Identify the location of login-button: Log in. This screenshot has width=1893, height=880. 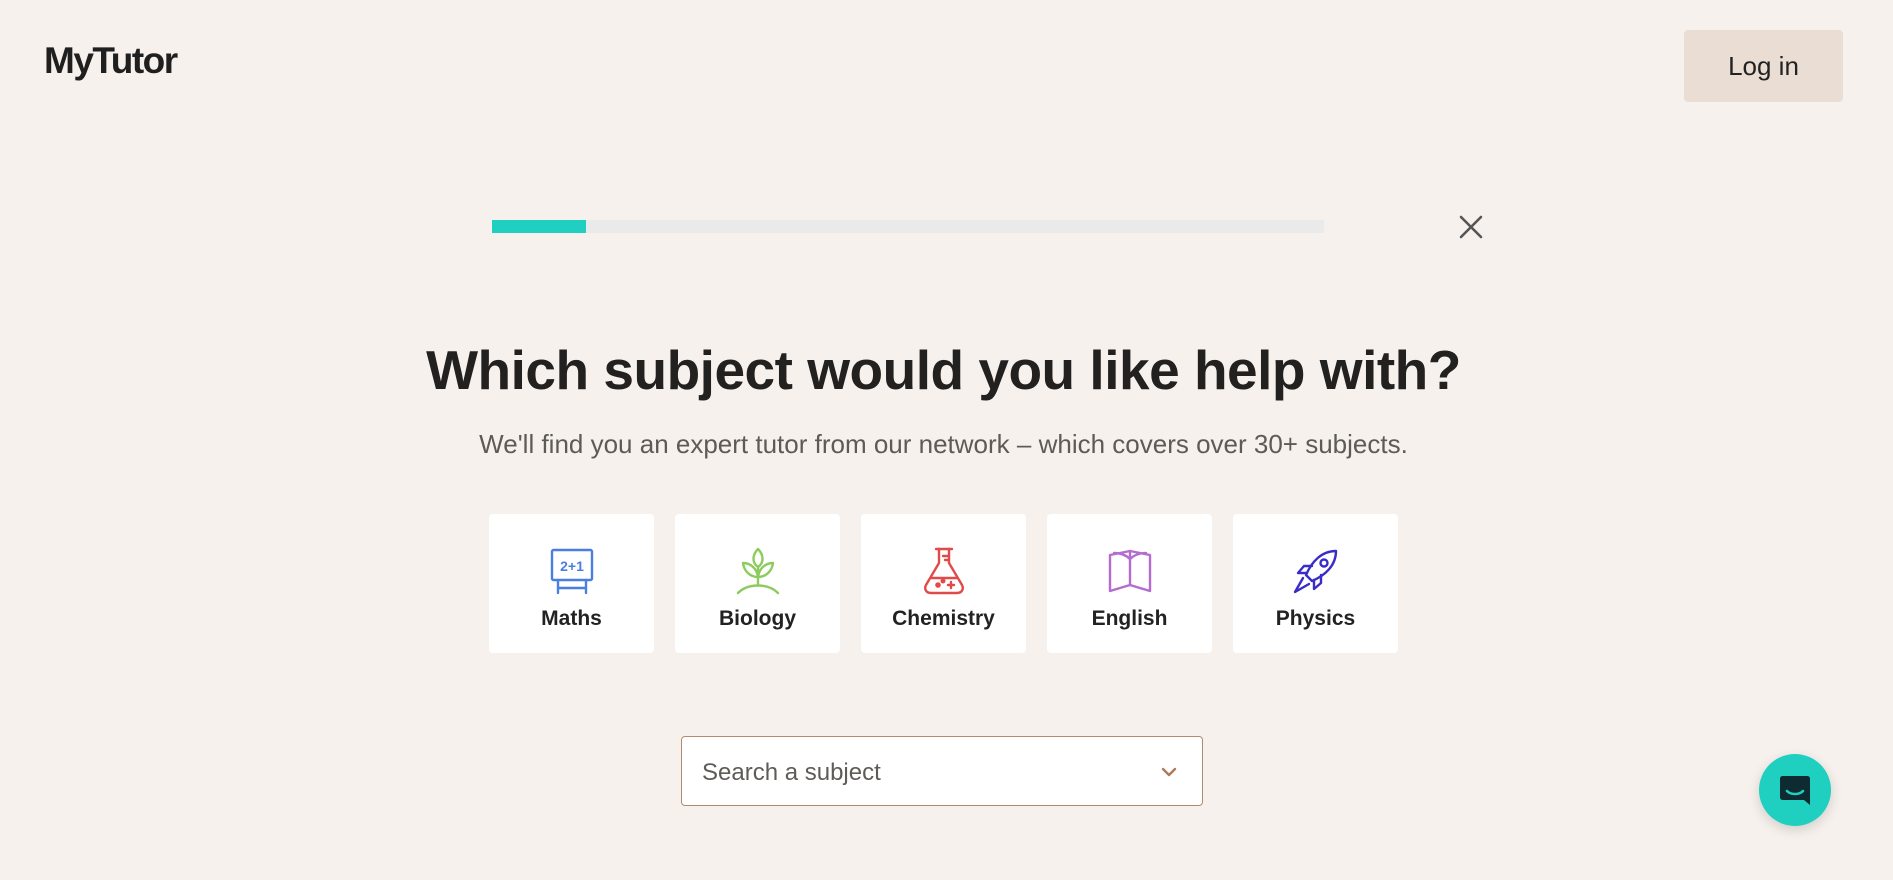
(1763, 66).